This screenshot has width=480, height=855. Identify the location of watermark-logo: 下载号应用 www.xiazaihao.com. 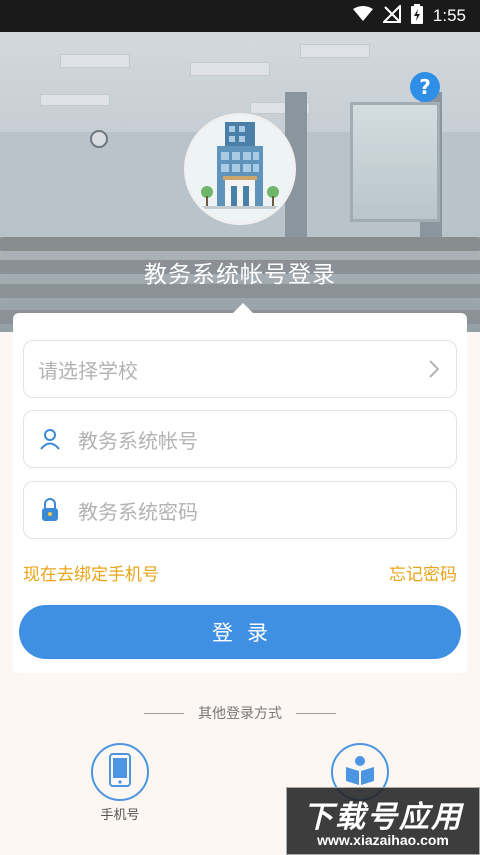
(383, 821).